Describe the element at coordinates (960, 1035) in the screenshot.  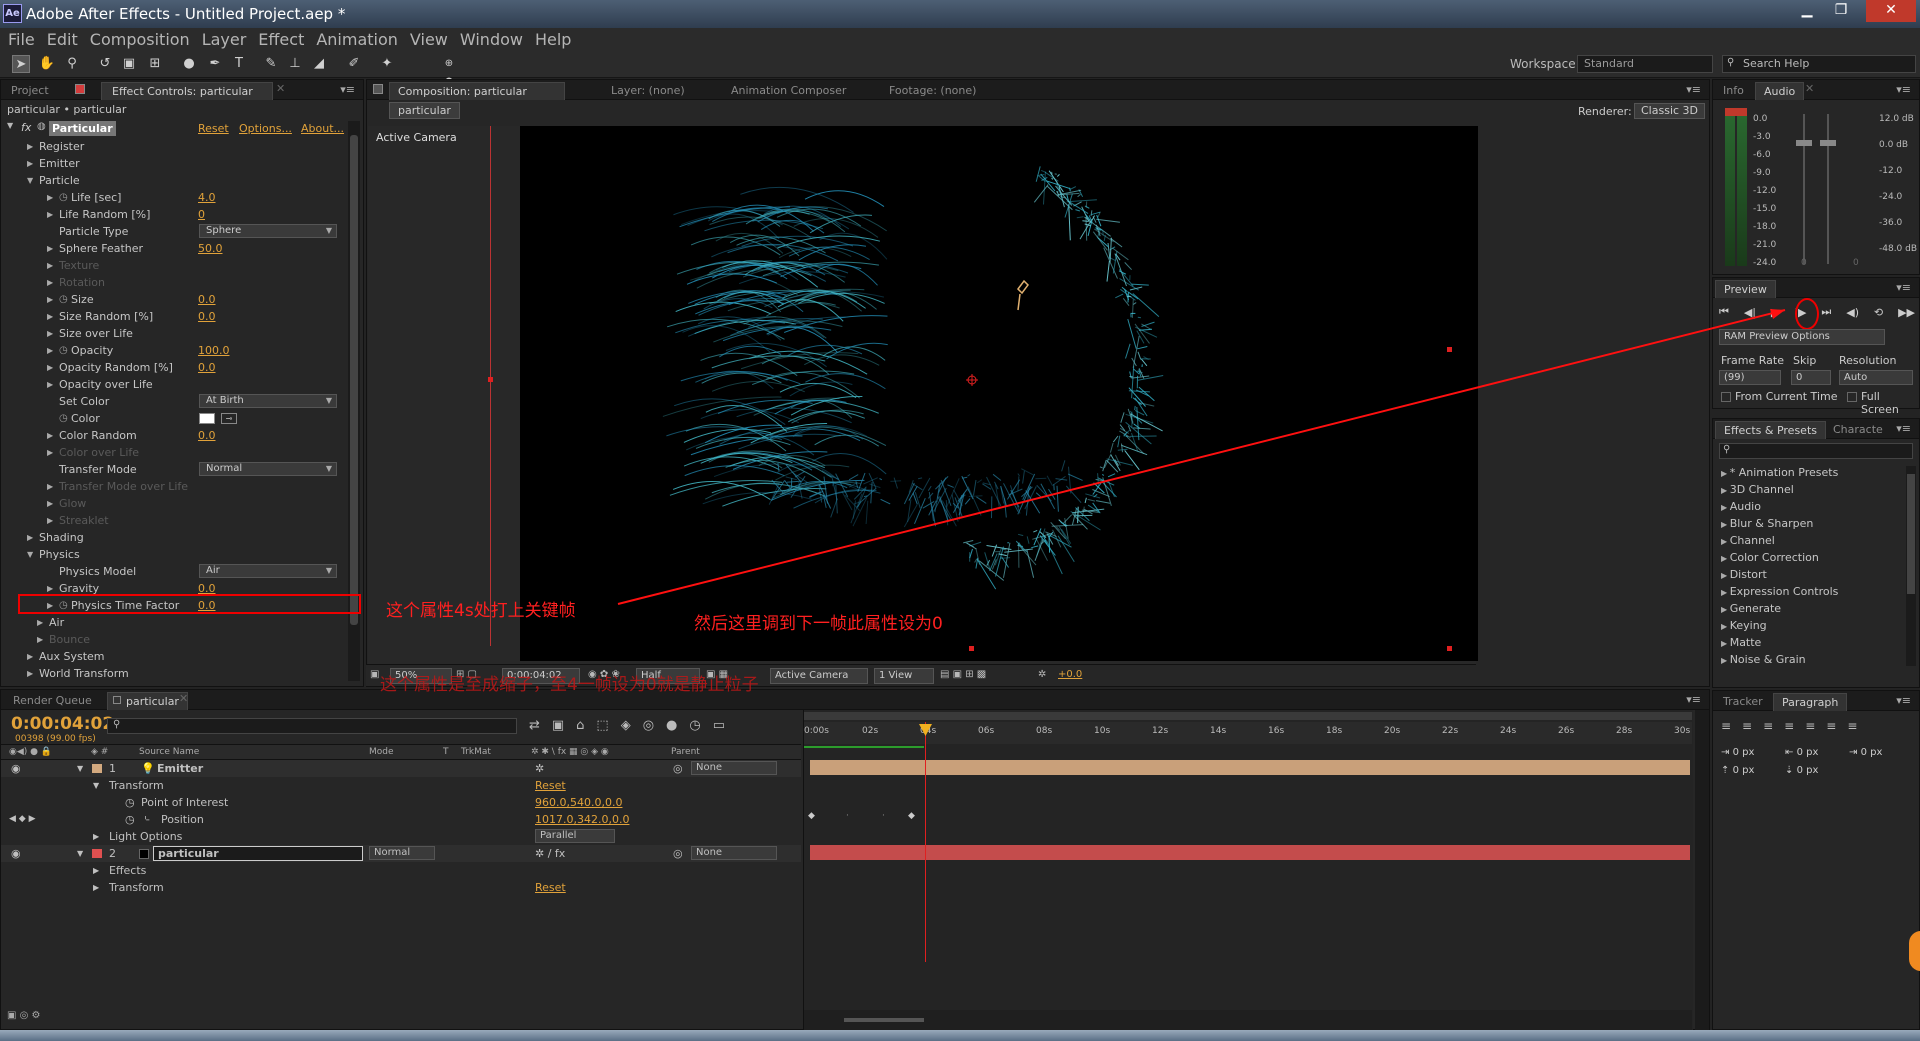
I see `taskbar` at that location.